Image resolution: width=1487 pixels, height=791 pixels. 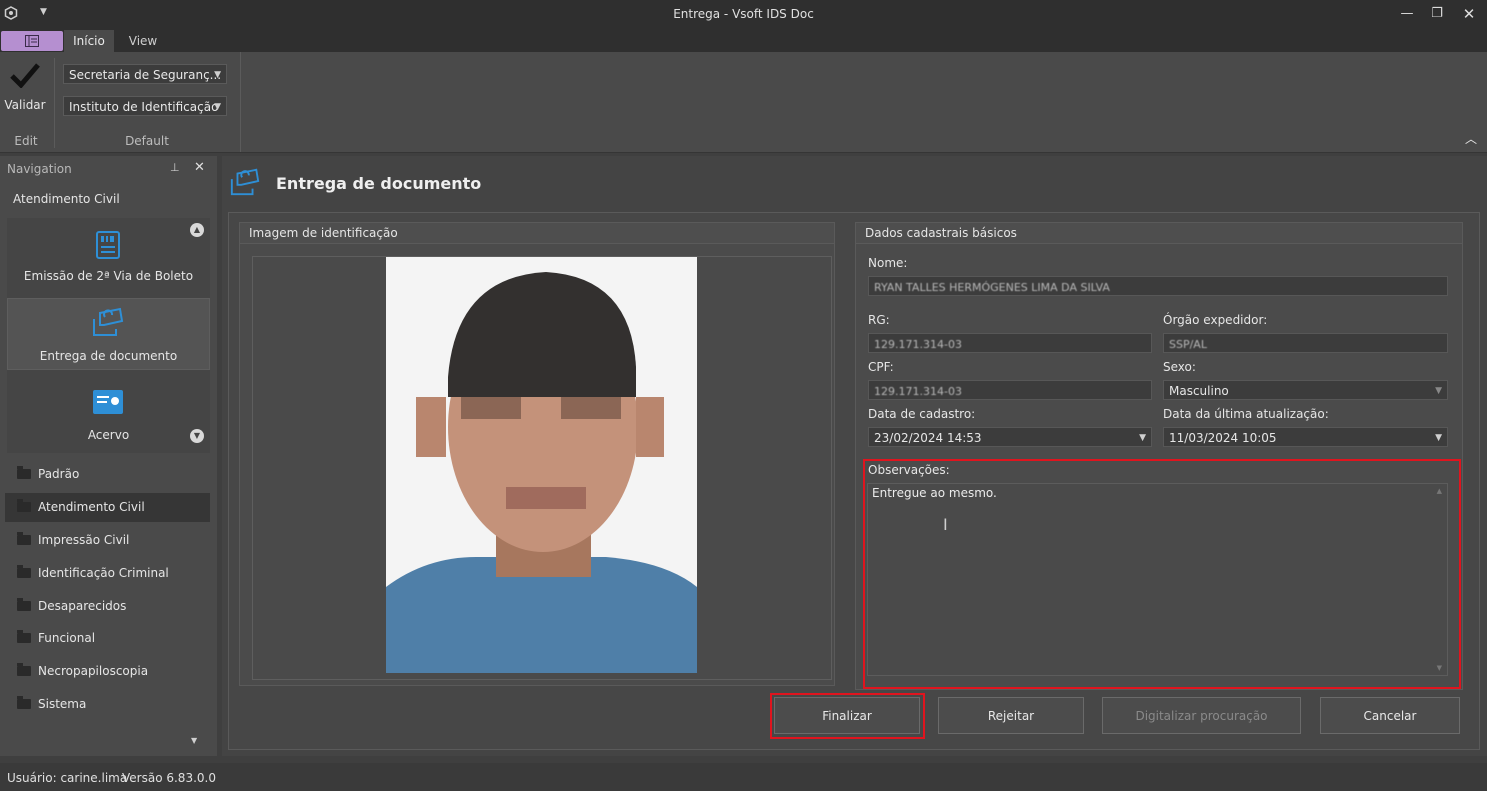 I want to click on nome-value: RYAN TALLES HERMÓGENES LIMA DA SILVA, so click(x=992, y=287).